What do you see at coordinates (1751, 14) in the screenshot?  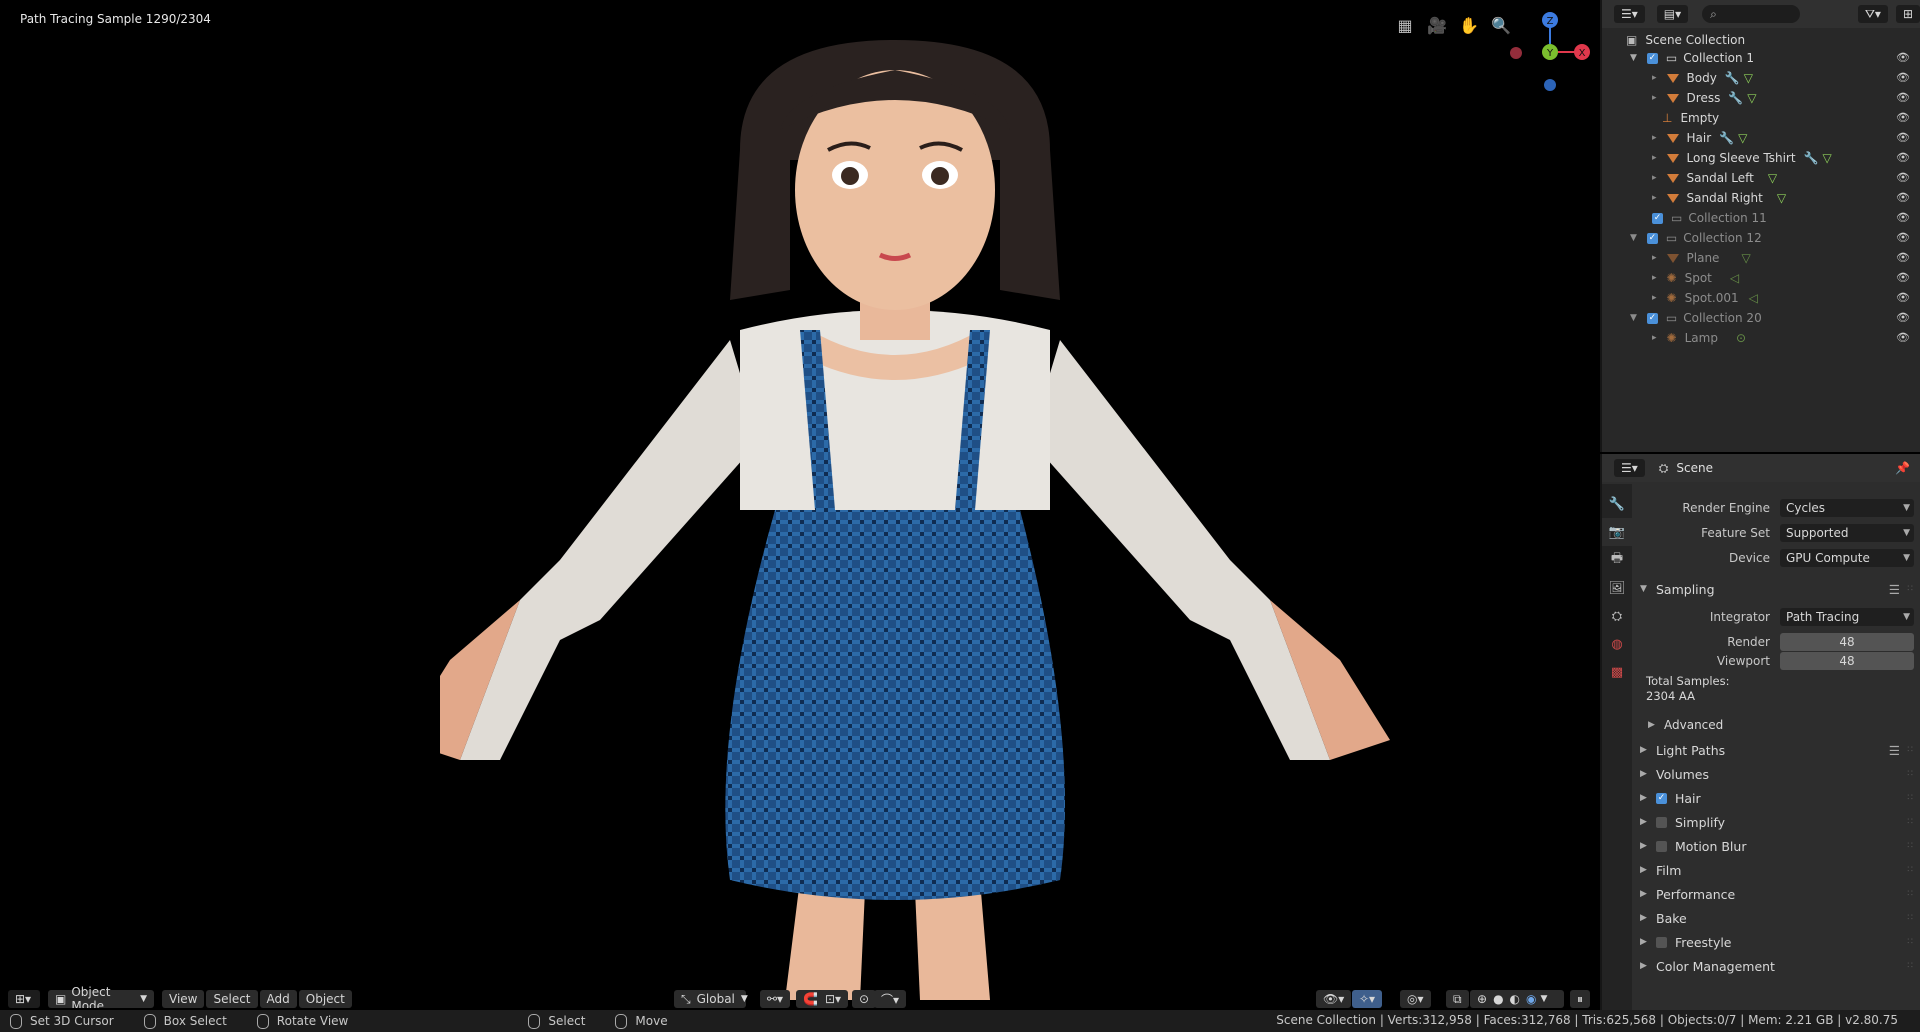 I see `outliner-search-input: ⌕` at bounding box center [1751, 14].